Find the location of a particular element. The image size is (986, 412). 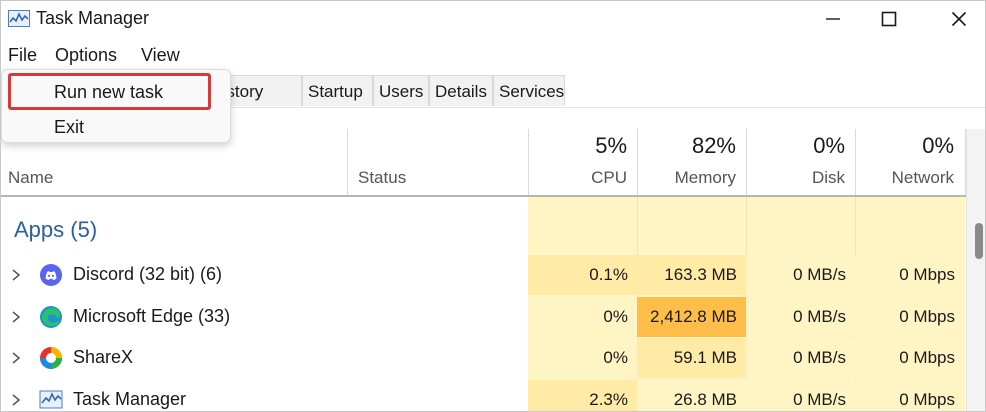

column-header-cpu: CPU is located at coordinates (577, 178).